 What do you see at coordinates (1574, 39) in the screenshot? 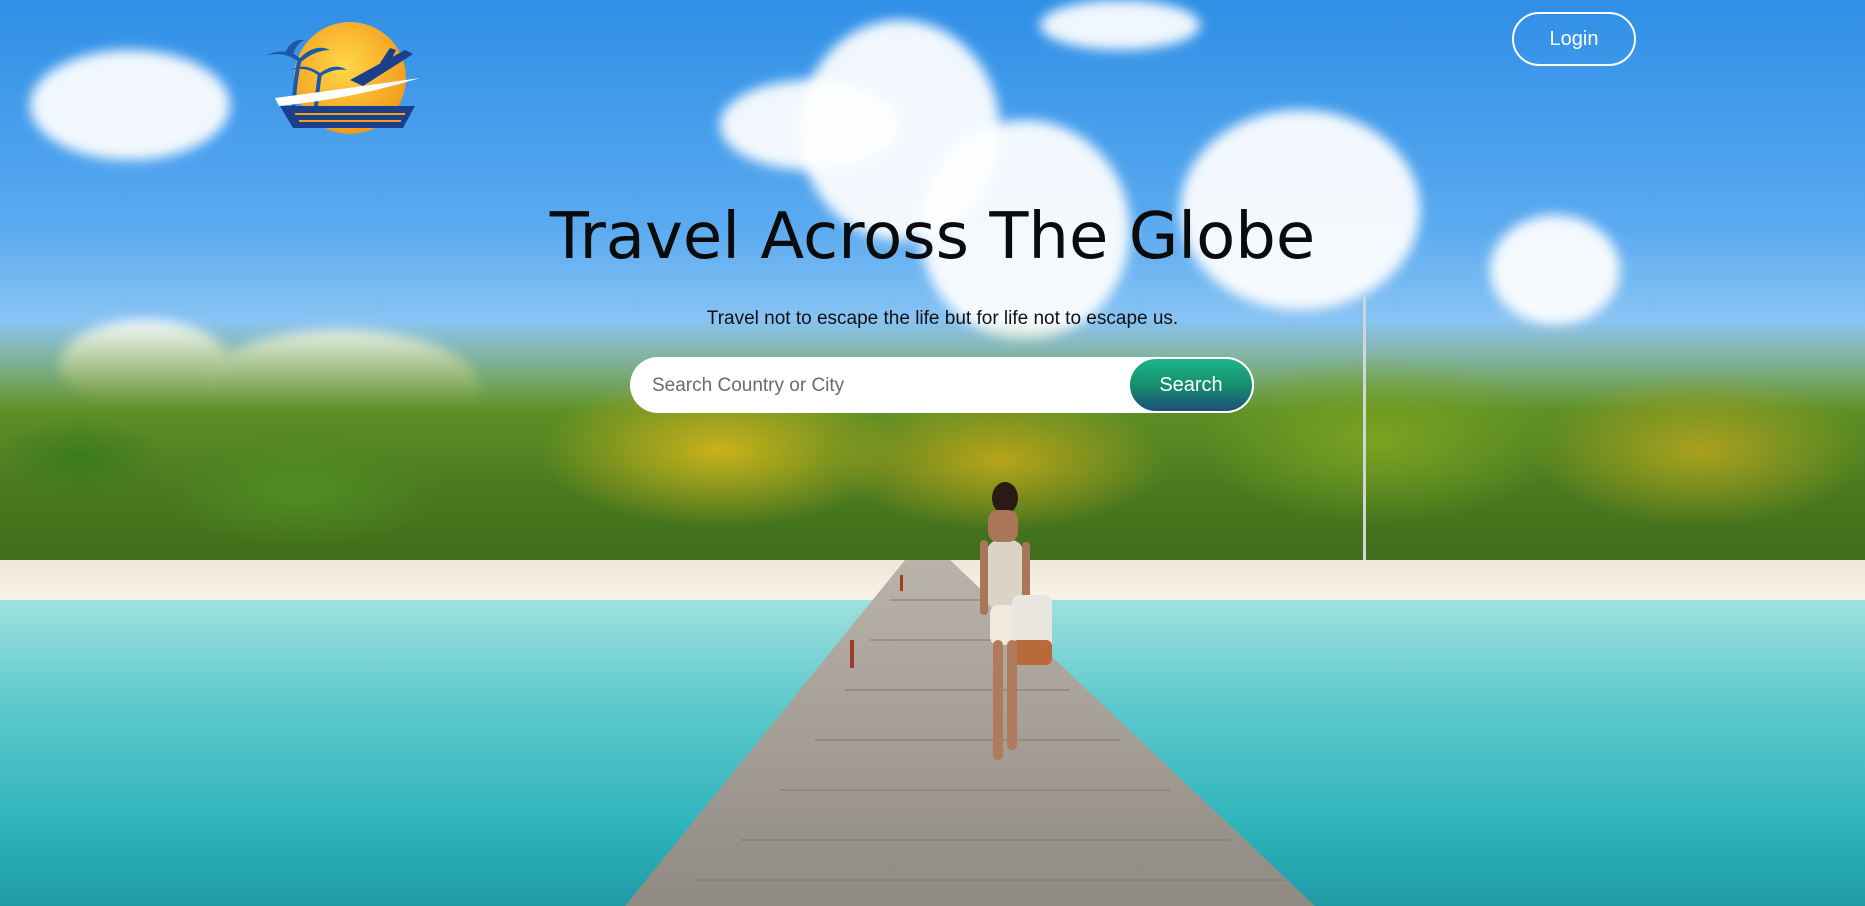
I see `login-button: Login` at bounding box center [1574, 39].